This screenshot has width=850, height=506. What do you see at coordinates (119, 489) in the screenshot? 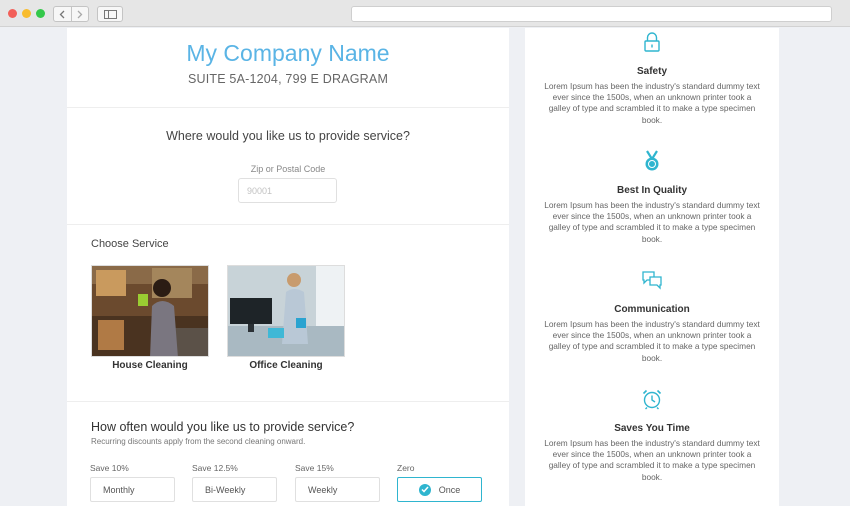
I see `option-label: Monthly` at bounding box center [119, 489].